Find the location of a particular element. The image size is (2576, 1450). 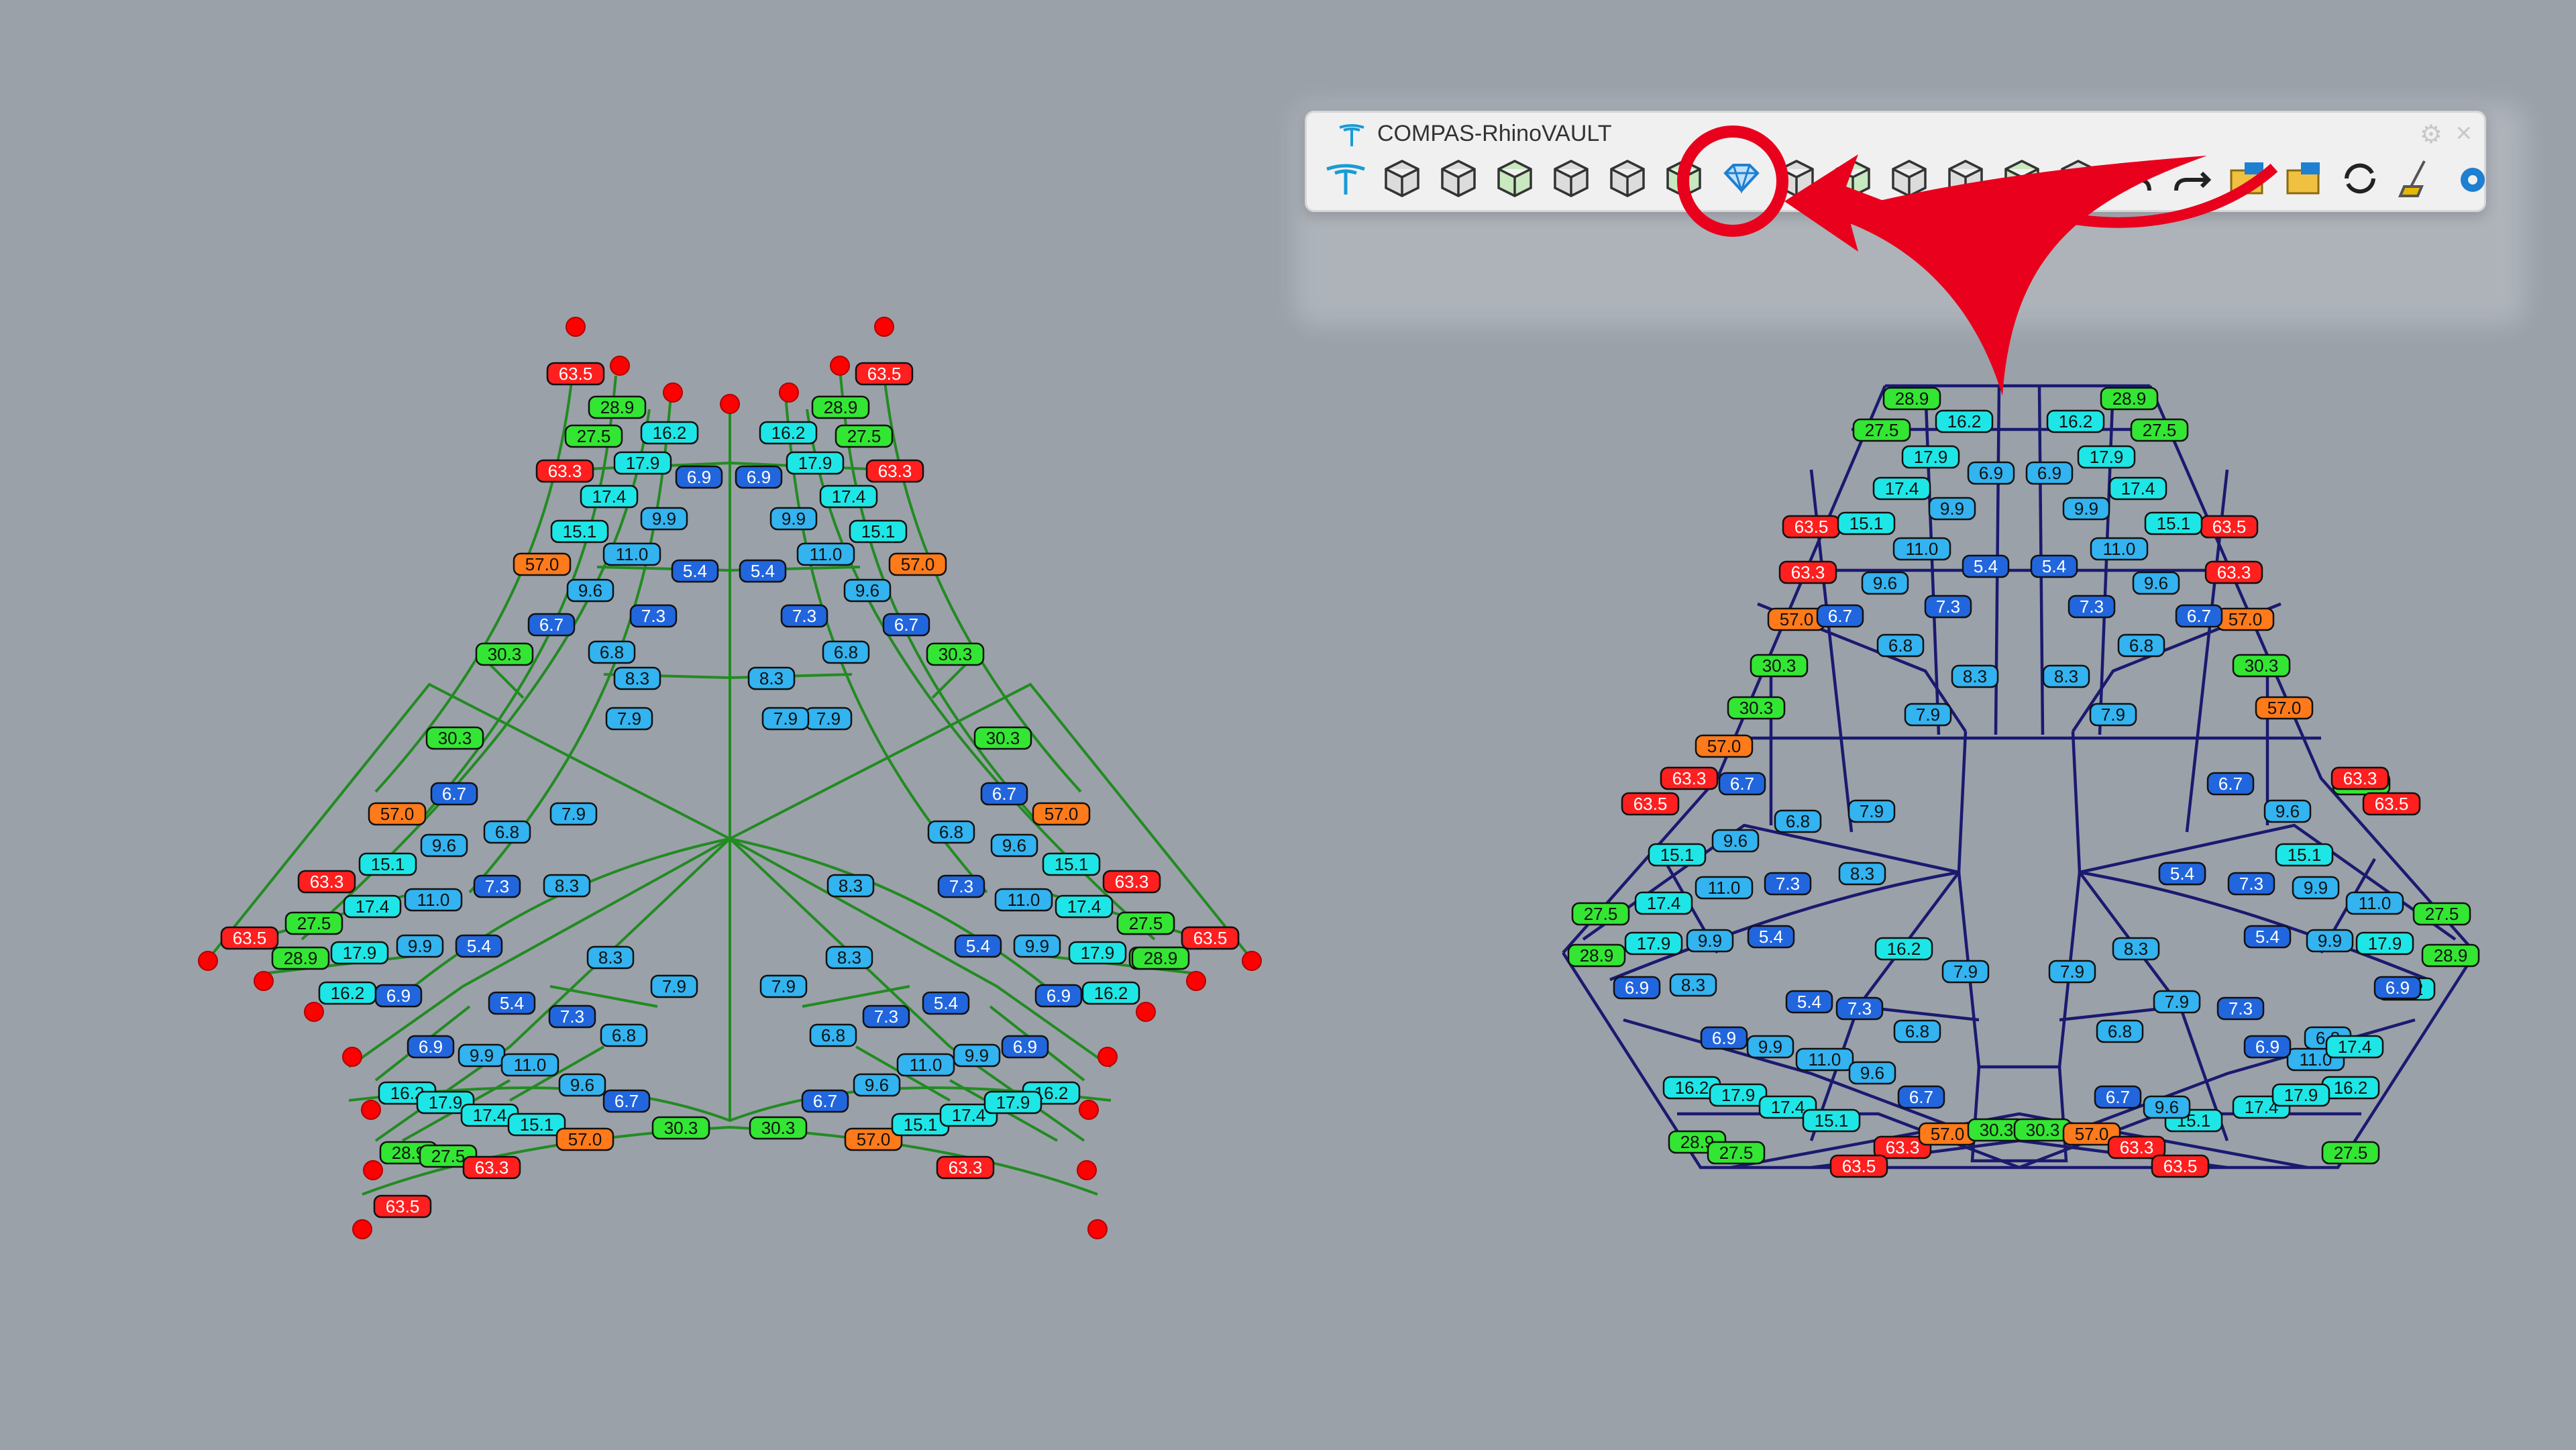

force-label: 16.2 is located at coordinates (1964, 421).